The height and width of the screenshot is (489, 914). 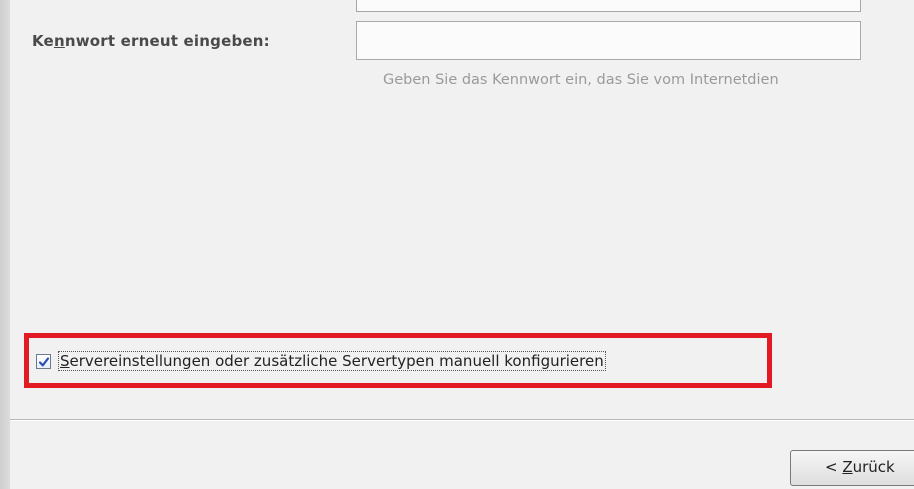 I want to click on checkmark-icon, so click(x=44, y=362).